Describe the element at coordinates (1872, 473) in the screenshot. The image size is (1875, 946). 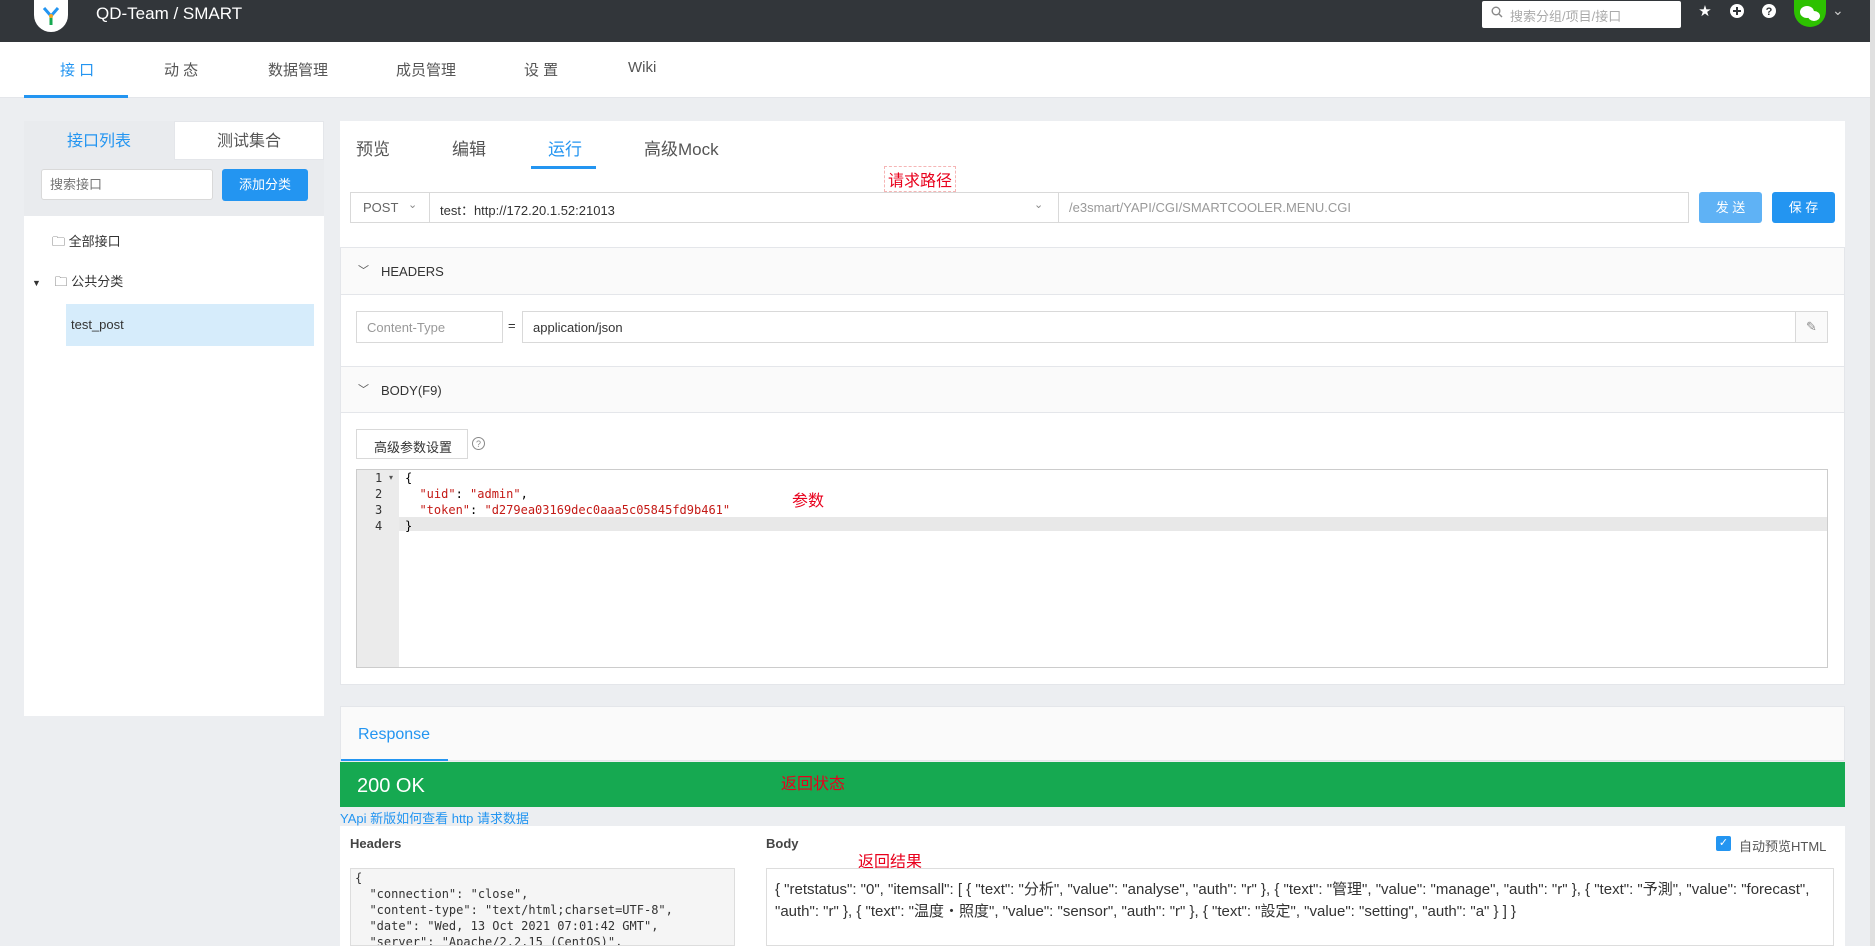
I see `page-scrollbar` at that location.